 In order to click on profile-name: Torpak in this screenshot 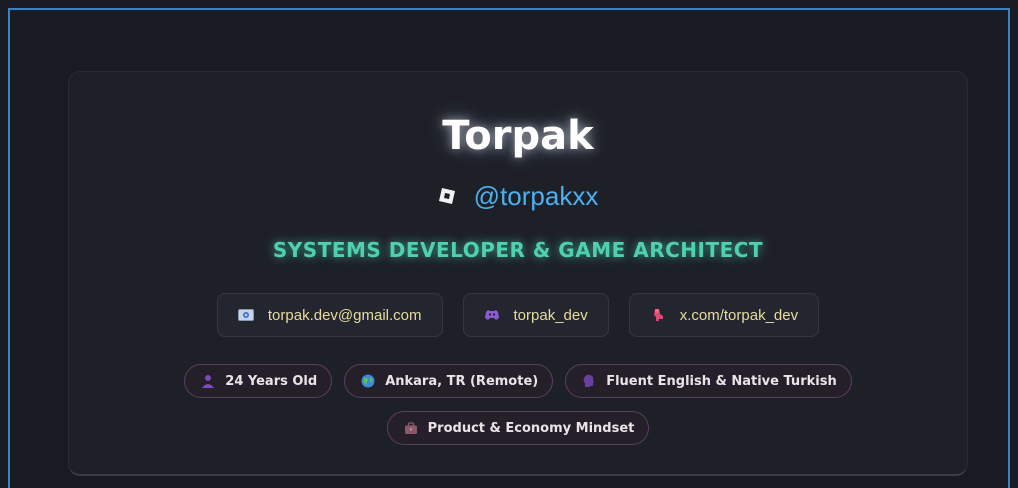, I will do `click(518, 136)`.